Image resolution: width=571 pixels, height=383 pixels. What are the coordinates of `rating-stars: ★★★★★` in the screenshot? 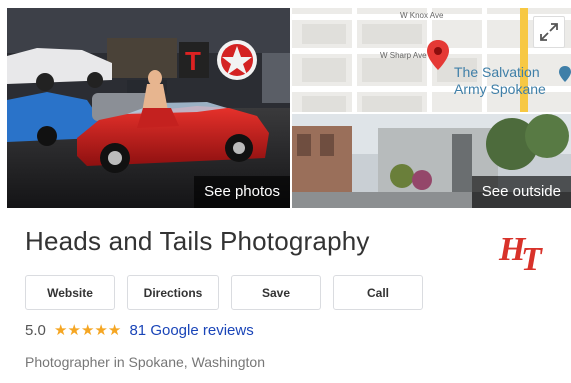 It's located at (89, 330).